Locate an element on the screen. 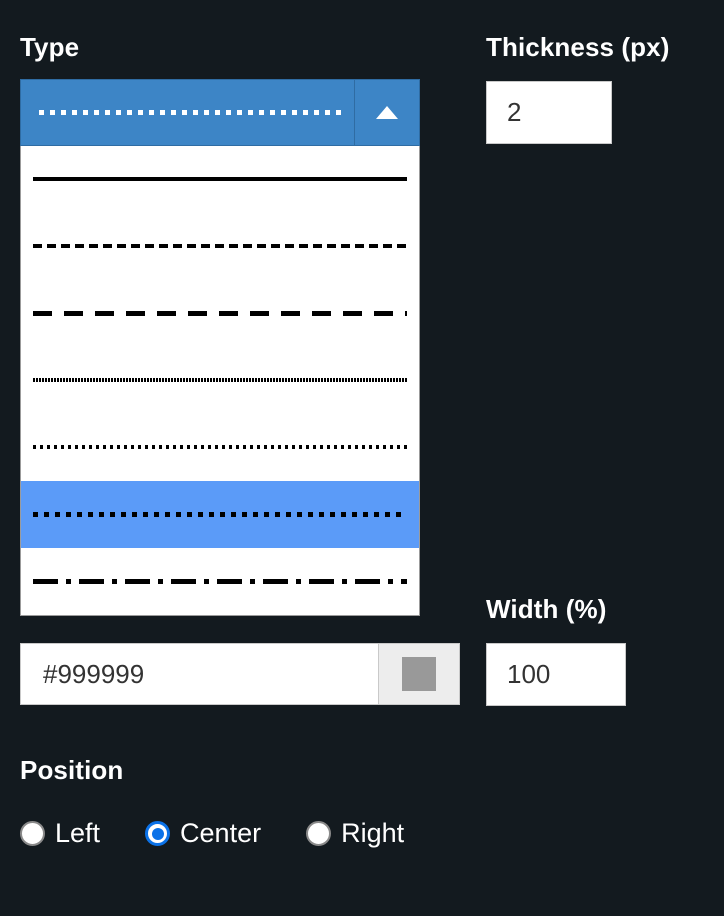 The height and width of the screenshot is (916, 724). line-type-option-dot-small is located at coordinates (220, 447).